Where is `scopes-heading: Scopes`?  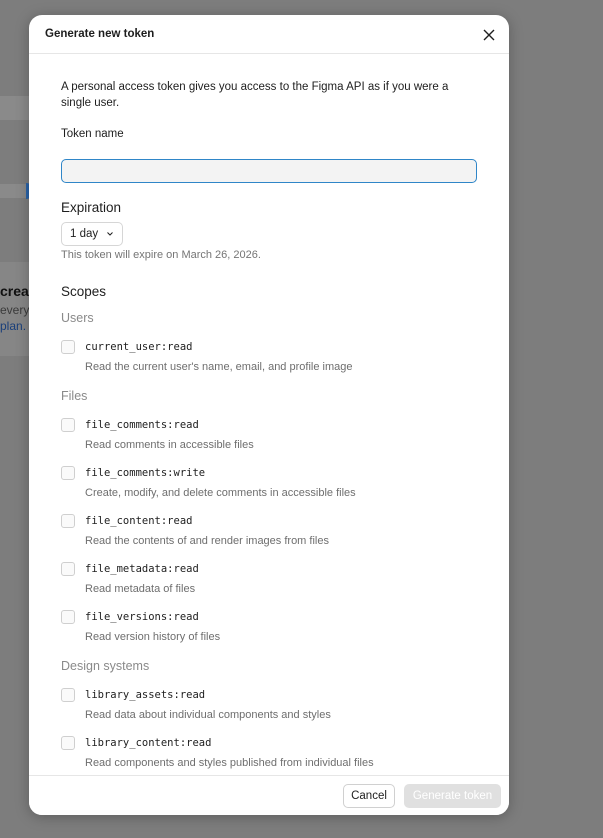
scopes-heading: Scopes is located at coordinates (84, 291).